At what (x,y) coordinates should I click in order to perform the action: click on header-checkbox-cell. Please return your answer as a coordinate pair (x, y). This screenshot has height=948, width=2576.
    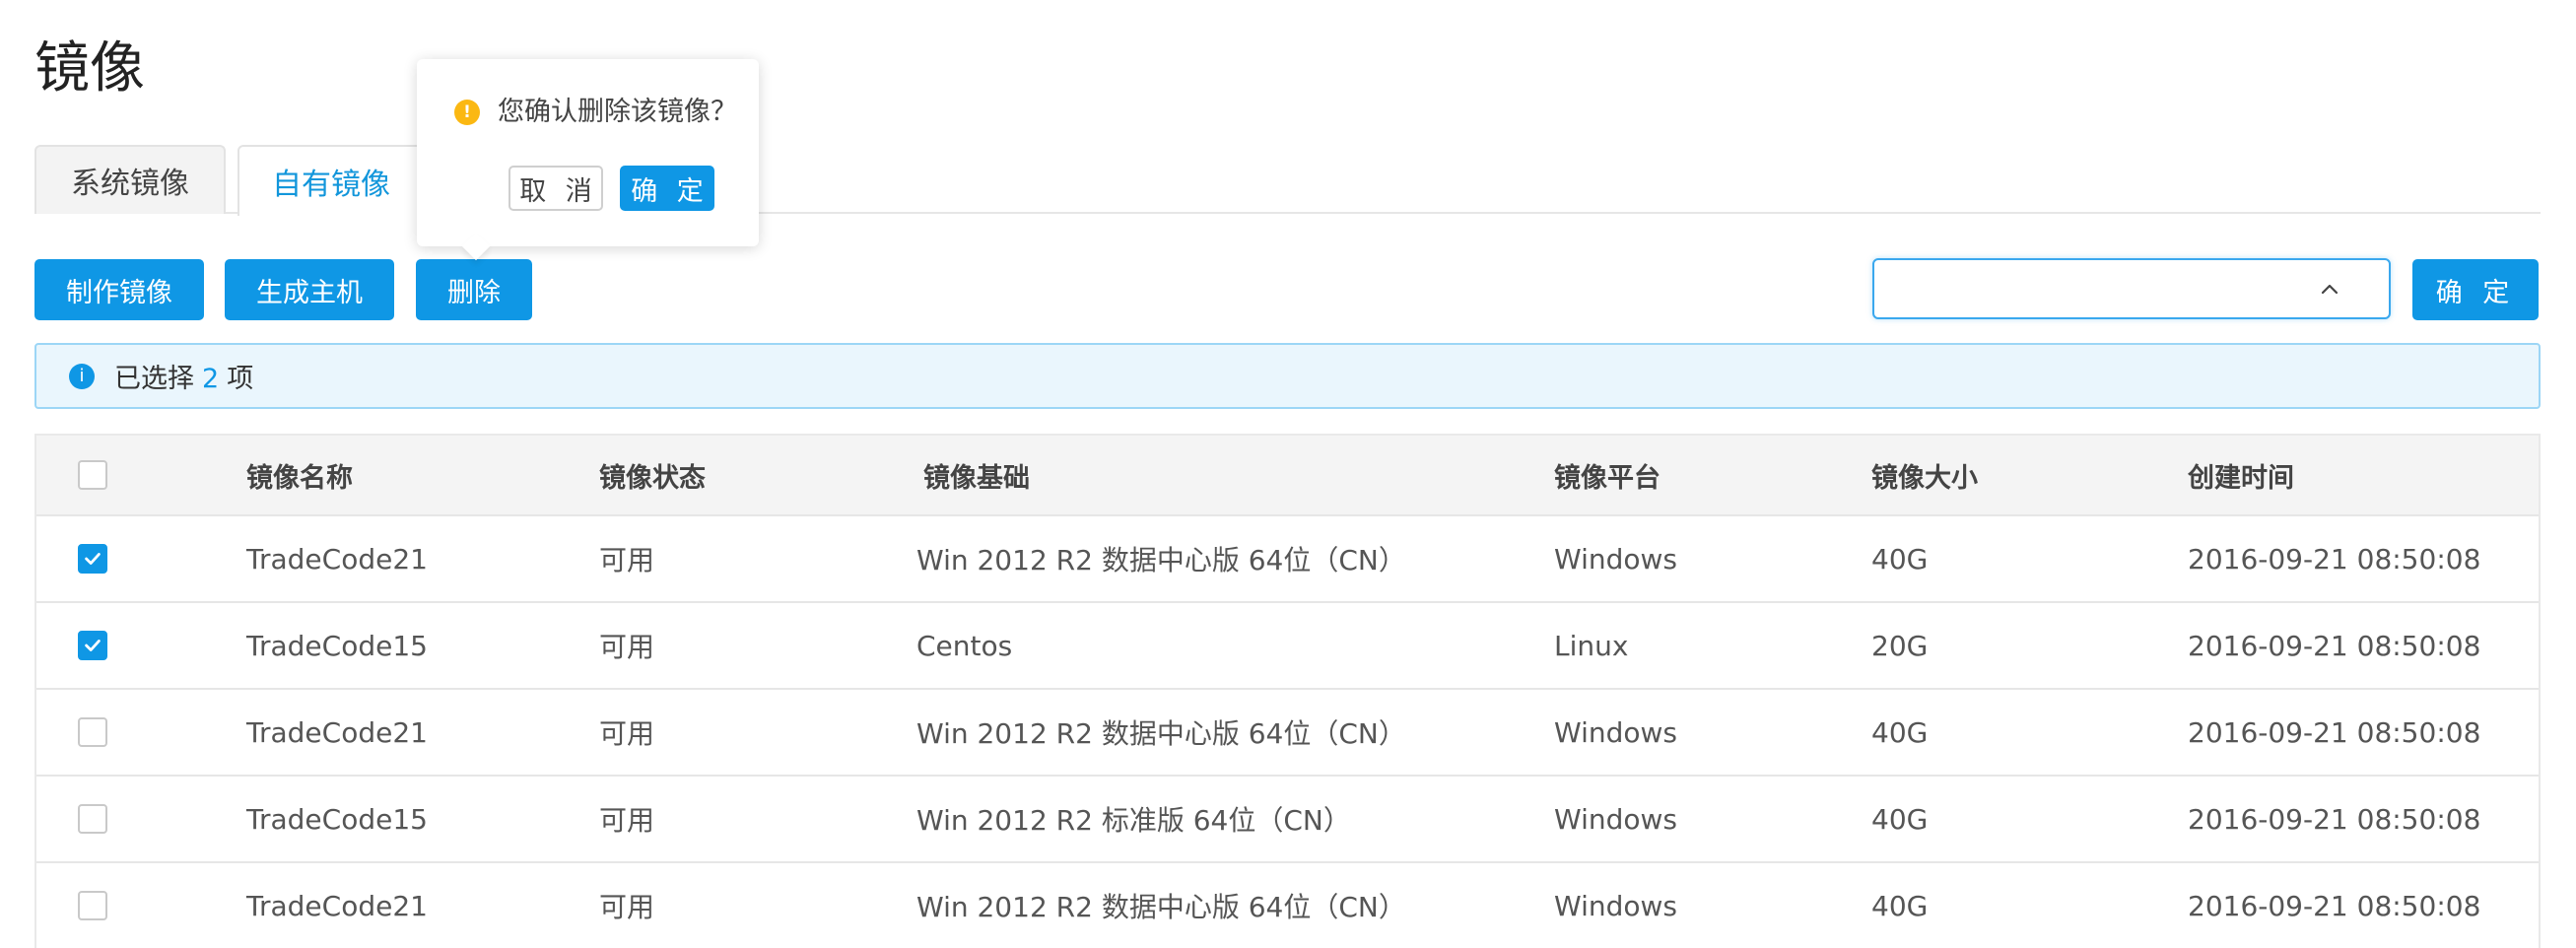
    Looking at the image, I should click on (92, 475).